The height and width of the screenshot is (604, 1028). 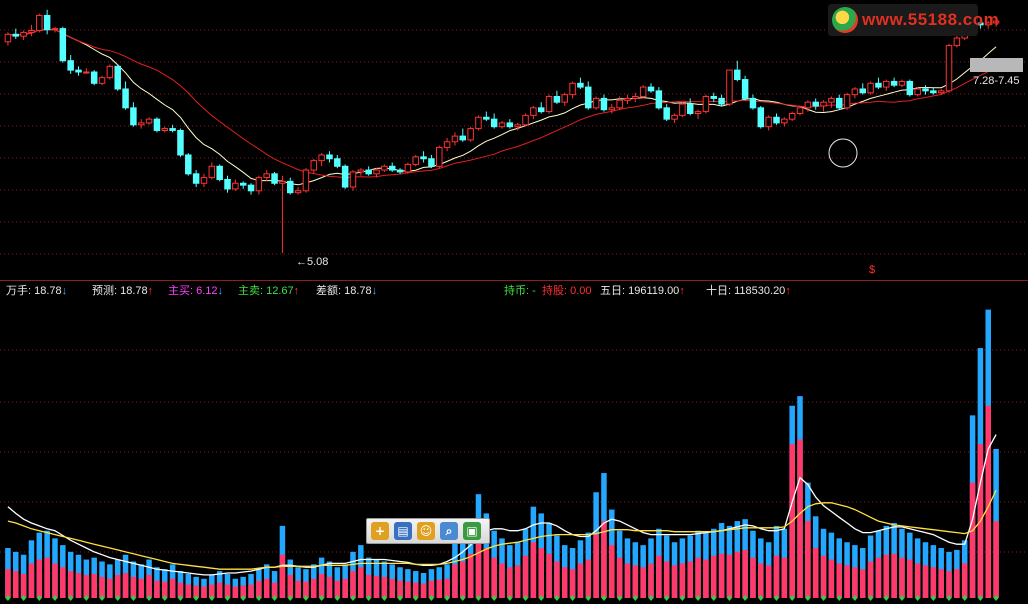 I want to click on save-icon: ▤, so click(x=403, y=531).